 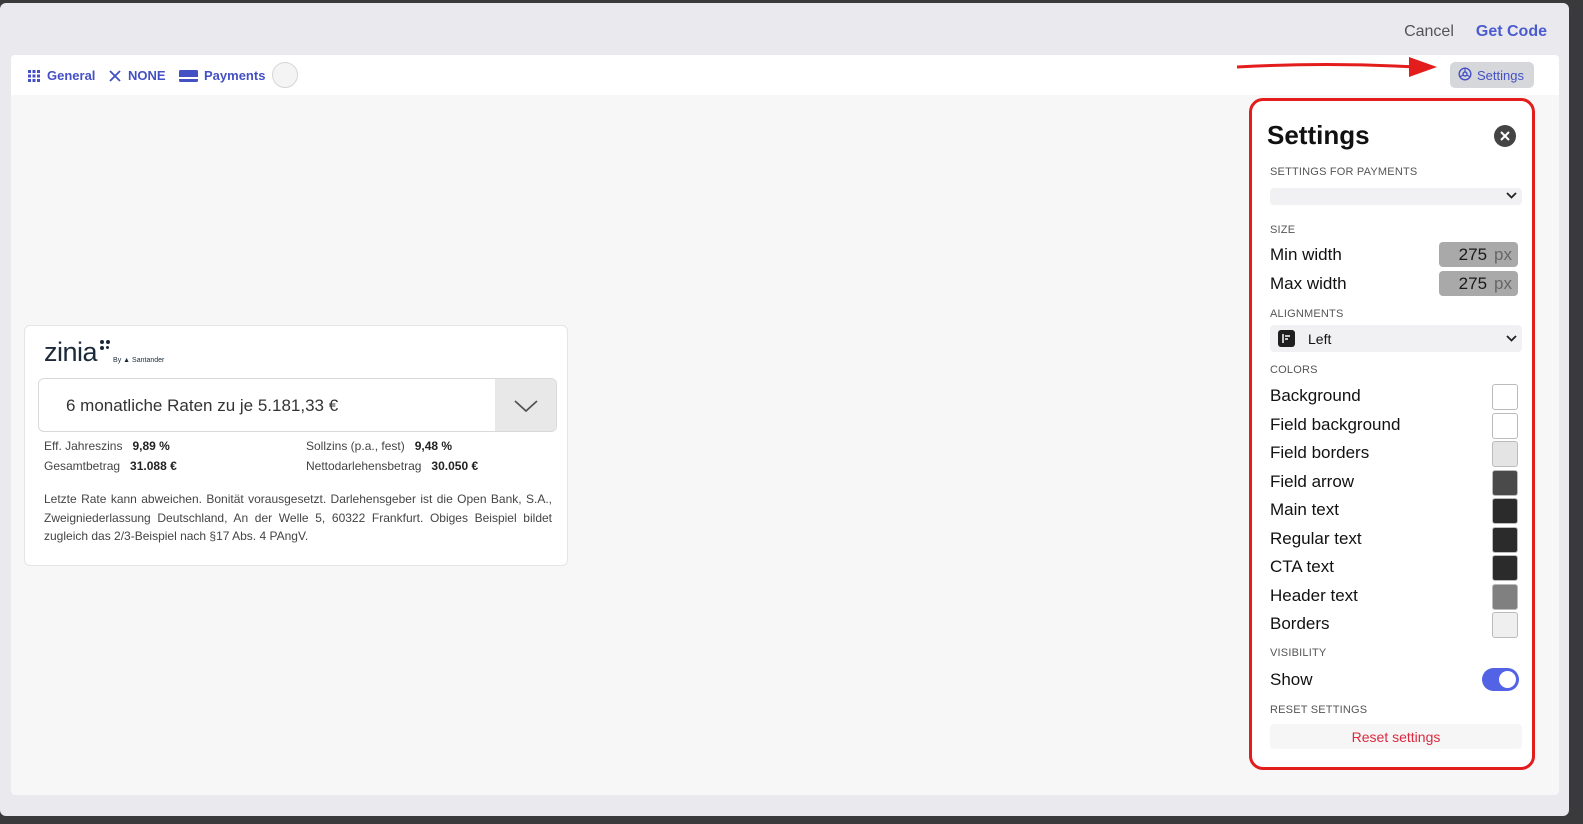 What do you see at coordinates (1478, 254) in the screenshot?
I see `min-width-input: 275 px` at bounding box center [1478, 254].